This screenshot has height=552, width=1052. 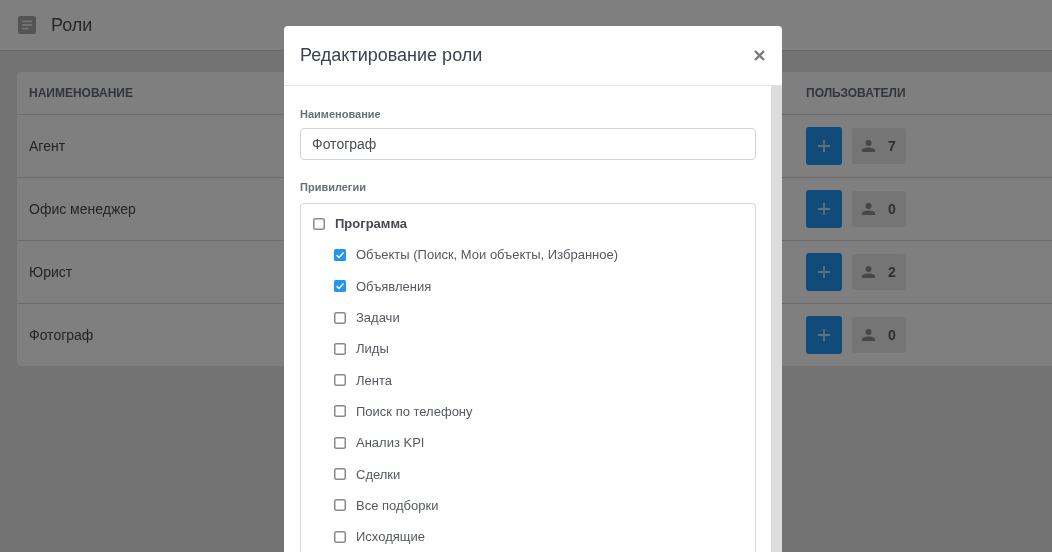 I want to click on close-button, so click(x=759, y=55).